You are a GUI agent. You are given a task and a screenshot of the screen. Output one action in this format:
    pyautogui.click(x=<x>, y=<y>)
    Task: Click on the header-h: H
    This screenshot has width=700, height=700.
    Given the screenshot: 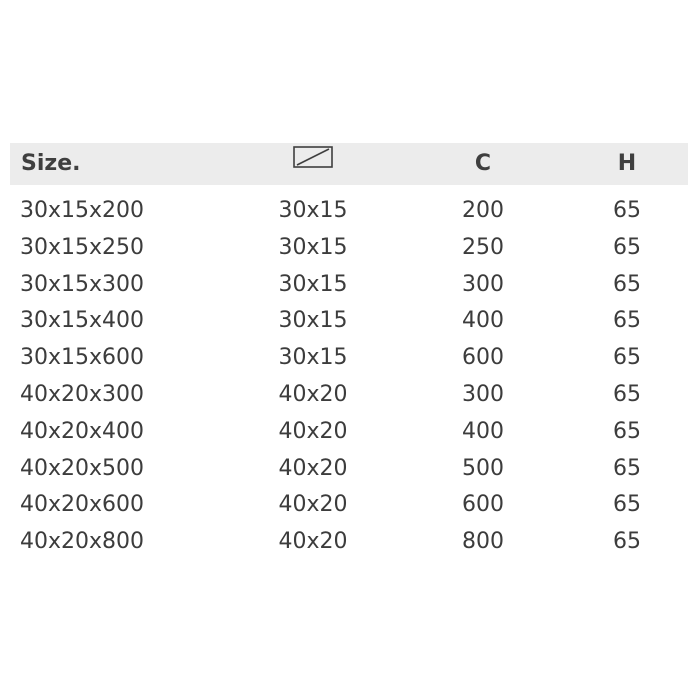 What is the action you would take?
    pyautogui.click(x=627, y=163)
    